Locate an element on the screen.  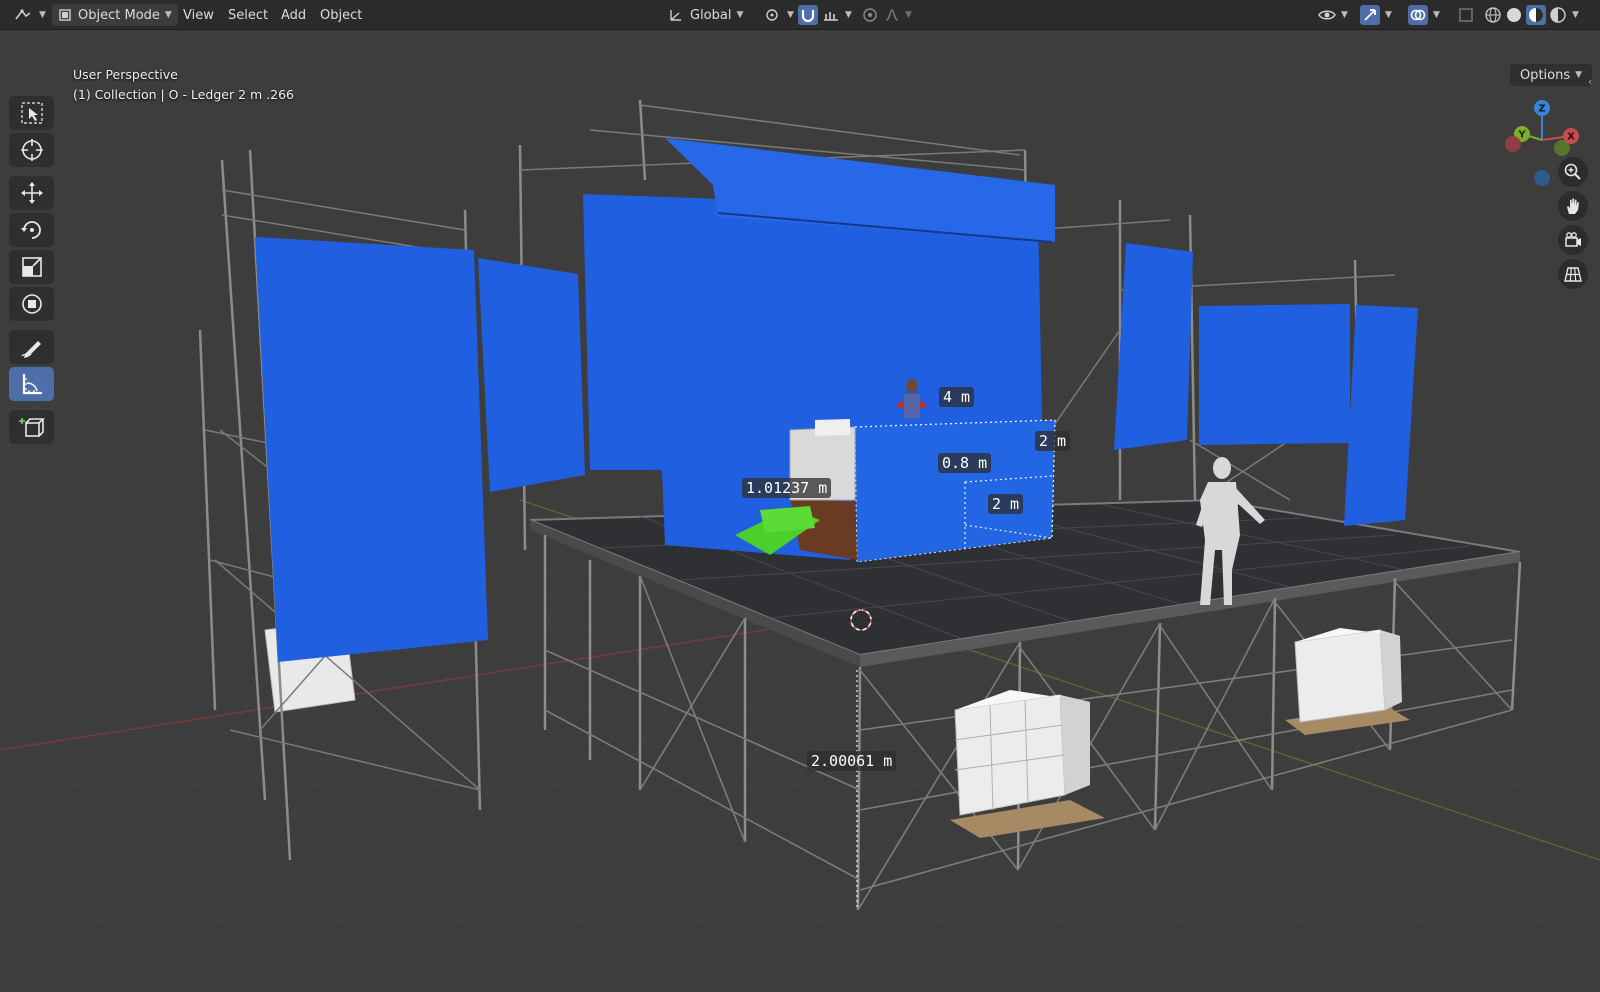
solid-sphere-icon is located at coordinates (1514, 15).